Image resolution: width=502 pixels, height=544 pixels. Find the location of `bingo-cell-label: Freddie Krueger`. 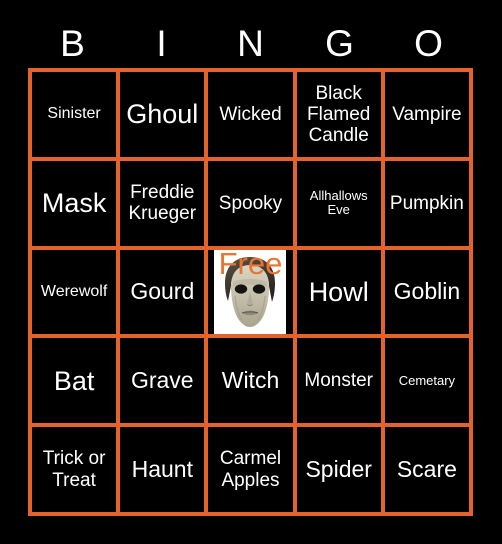

bingo-cell-label: Freddie Krueger is located at coordinates (162, 203).